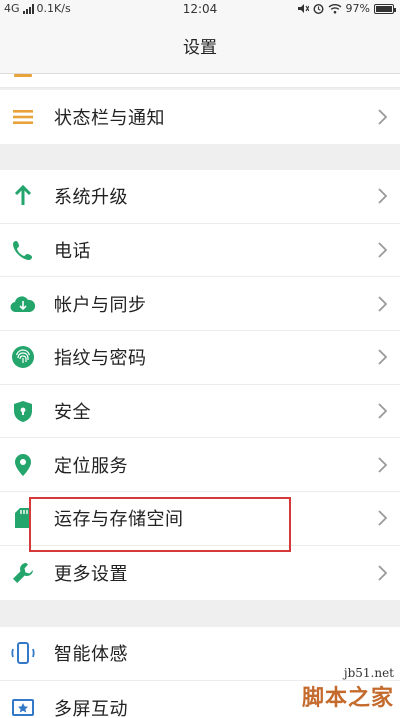  What do you see at coordinates (335, 9) in the screenshot?
I see `wifi-icon` at bounding box center [335, 9].